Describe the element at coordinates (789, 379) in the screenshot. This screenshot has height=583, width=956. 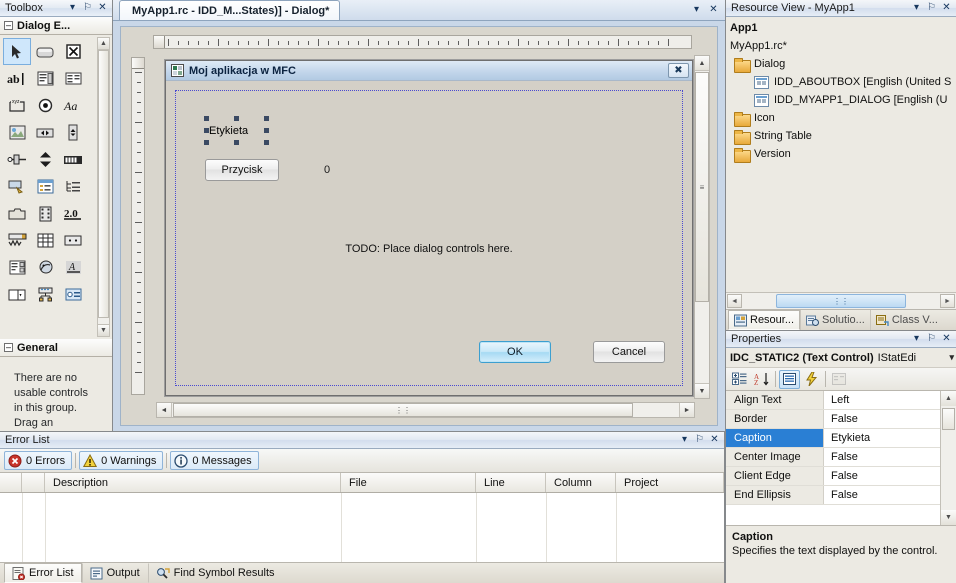
I see `properties-button` at that location.